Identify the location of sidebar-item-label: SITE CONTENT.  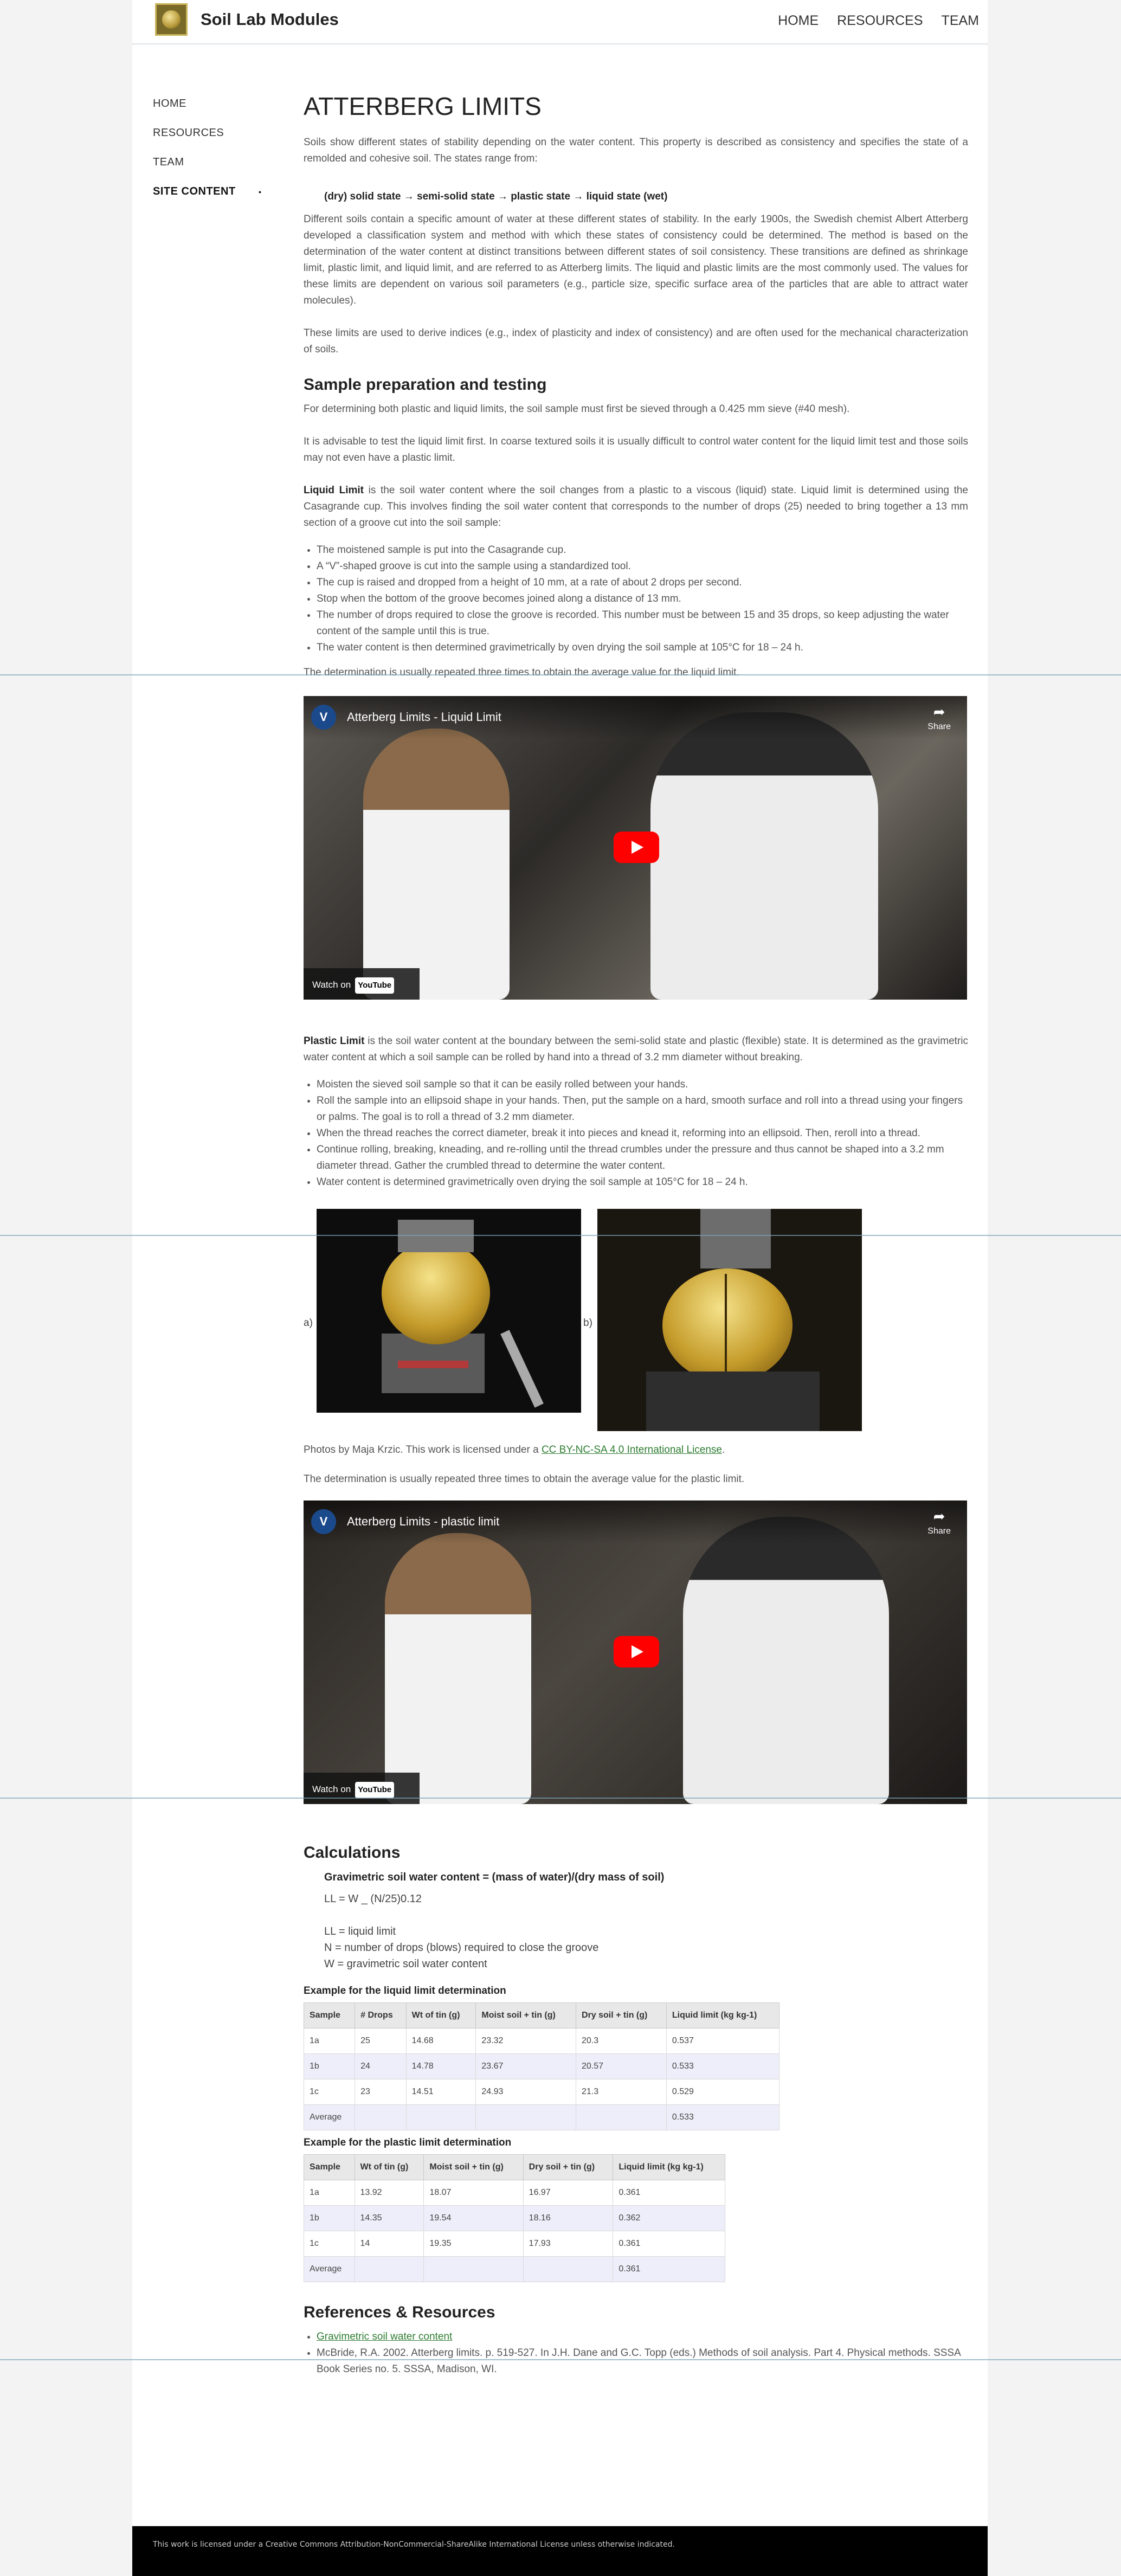
(194, 191).